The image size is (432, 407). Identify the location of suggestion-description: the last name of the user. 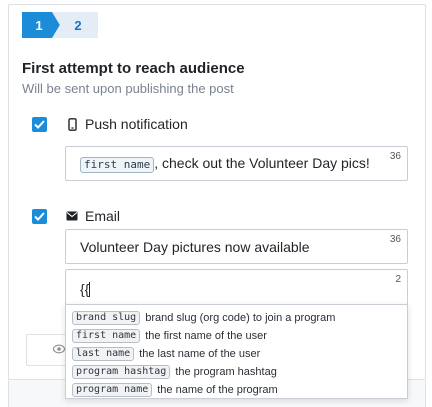
(200, 354).